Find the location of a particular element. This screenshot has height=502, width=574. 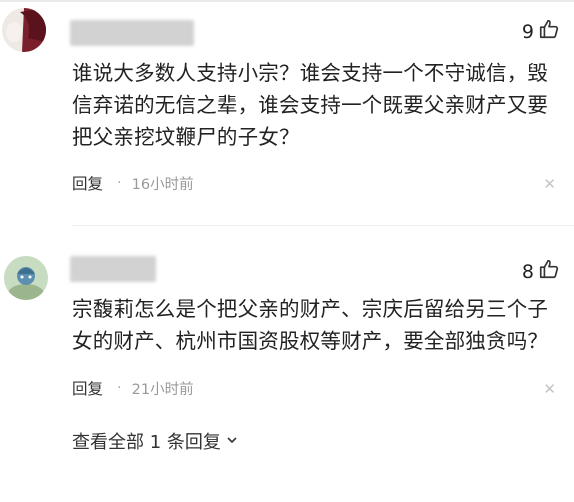

like-count: 9 is located at coordinates (527, 31).